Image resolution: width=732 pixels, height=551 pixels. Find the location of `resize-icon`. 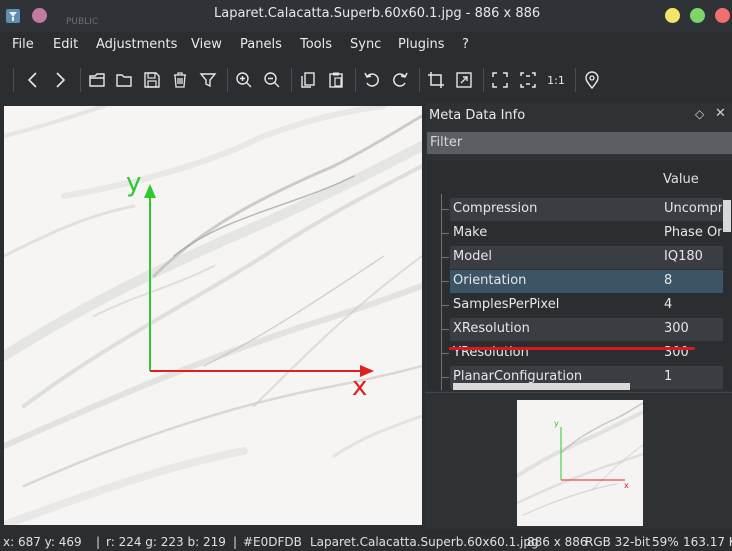

resize-icon is located at coordinates (464, 80).